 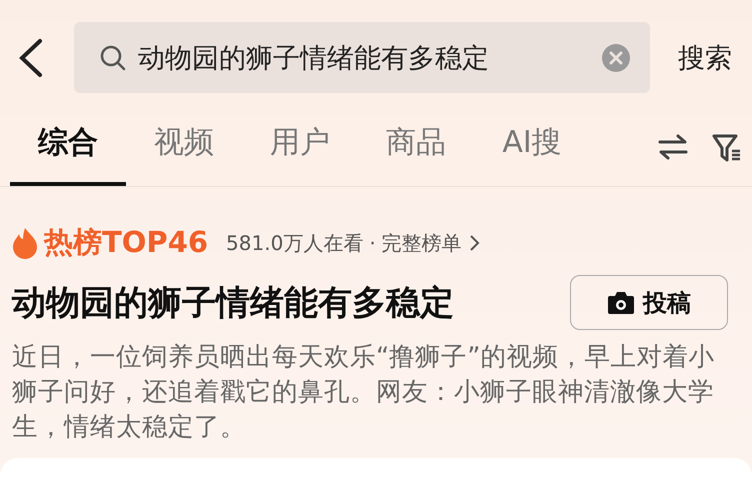 What do you see at coordinates (649, 302) in the screenshot?
I see `post-button: 投稿` at bounding box center [649, 302].